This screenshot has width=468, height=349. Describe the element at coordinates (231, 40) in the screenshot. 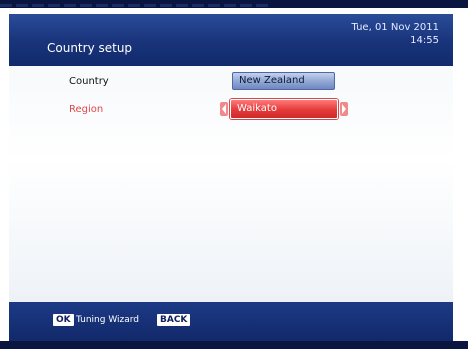

I see `header-bar: Country setup Tue, 01 Nov 2011 14:55` at that location.